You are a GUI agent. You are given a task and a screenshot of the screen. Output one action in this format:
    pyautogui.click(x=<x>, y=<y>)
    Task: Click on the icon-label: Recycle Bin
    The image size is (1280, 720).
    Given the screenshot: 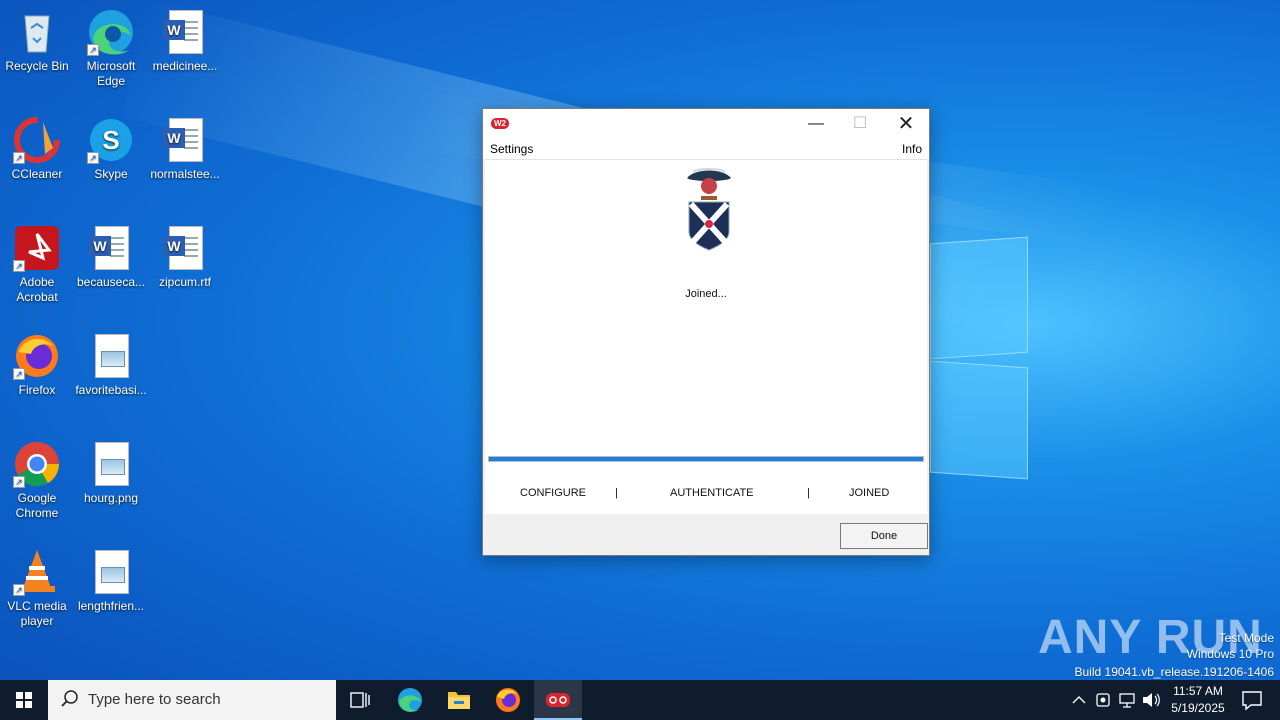 What is the action you would take?
    pyautogui.click(x=37, y=66)
    